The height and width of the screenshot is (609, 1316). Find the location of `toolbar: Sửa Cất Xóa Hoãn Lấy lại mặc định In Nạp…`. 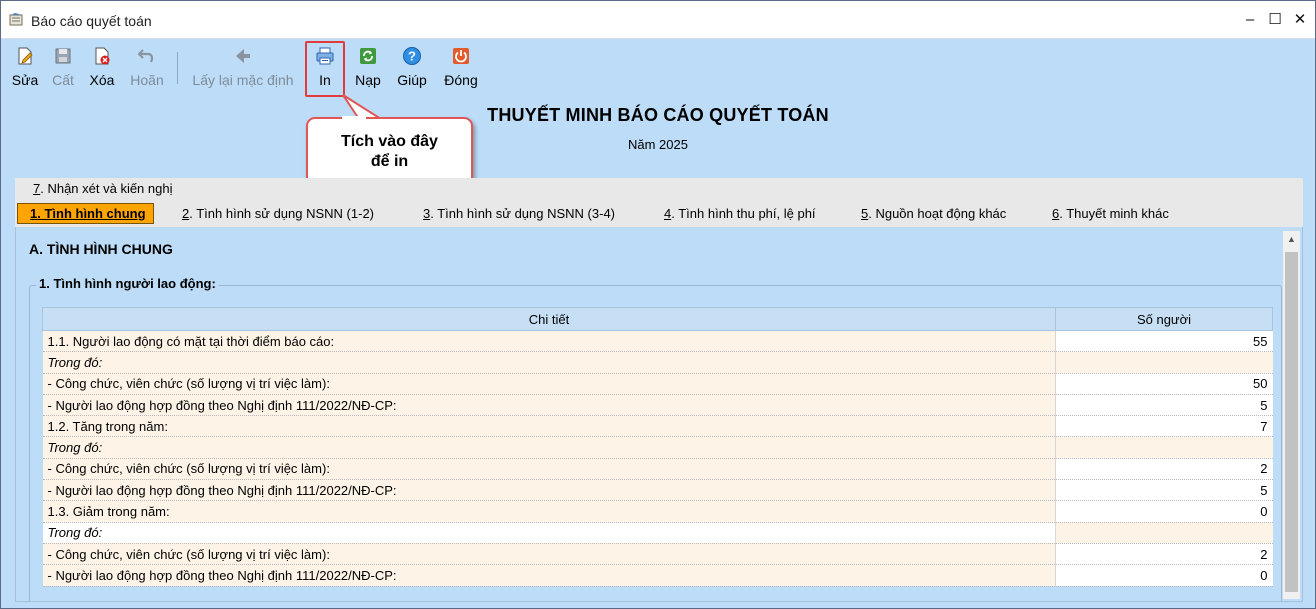

toolbar: Sửa Cất Xóa Hoãn Lấy lại mặc định In Nạp… is located at coordinates (658, 69).